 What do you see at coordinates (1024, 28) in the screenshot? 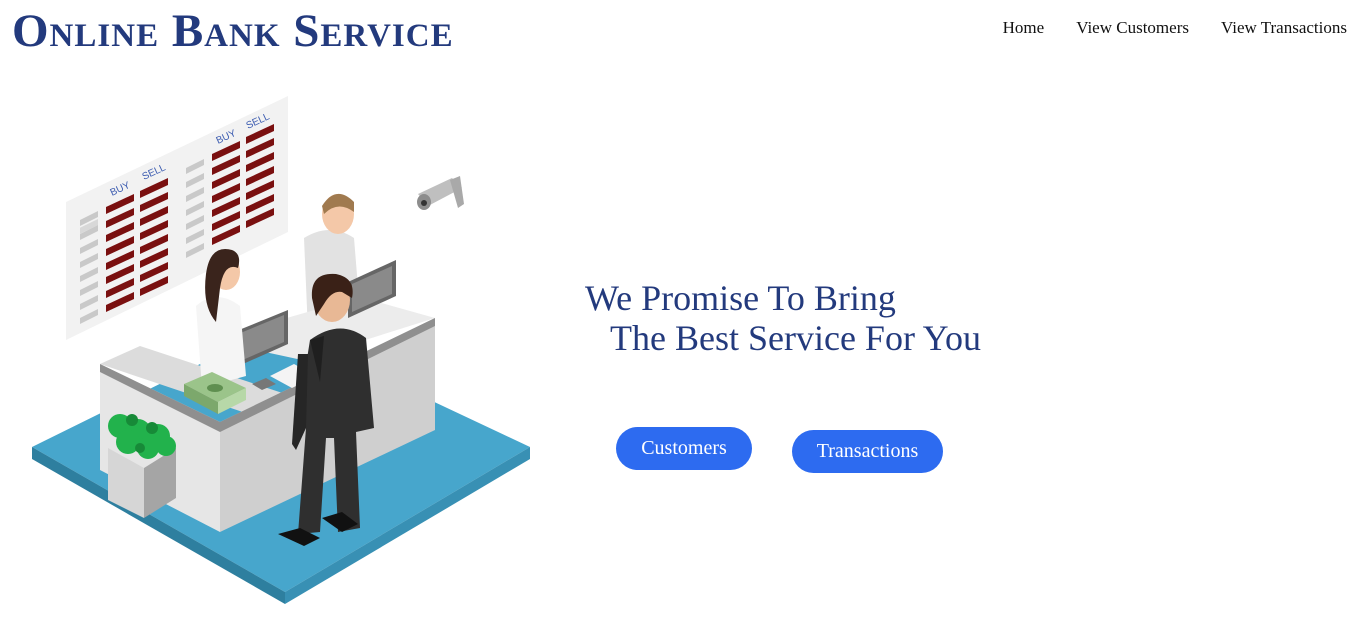
I see `nav-home-link: Home` at bounding box center [1024, 28].